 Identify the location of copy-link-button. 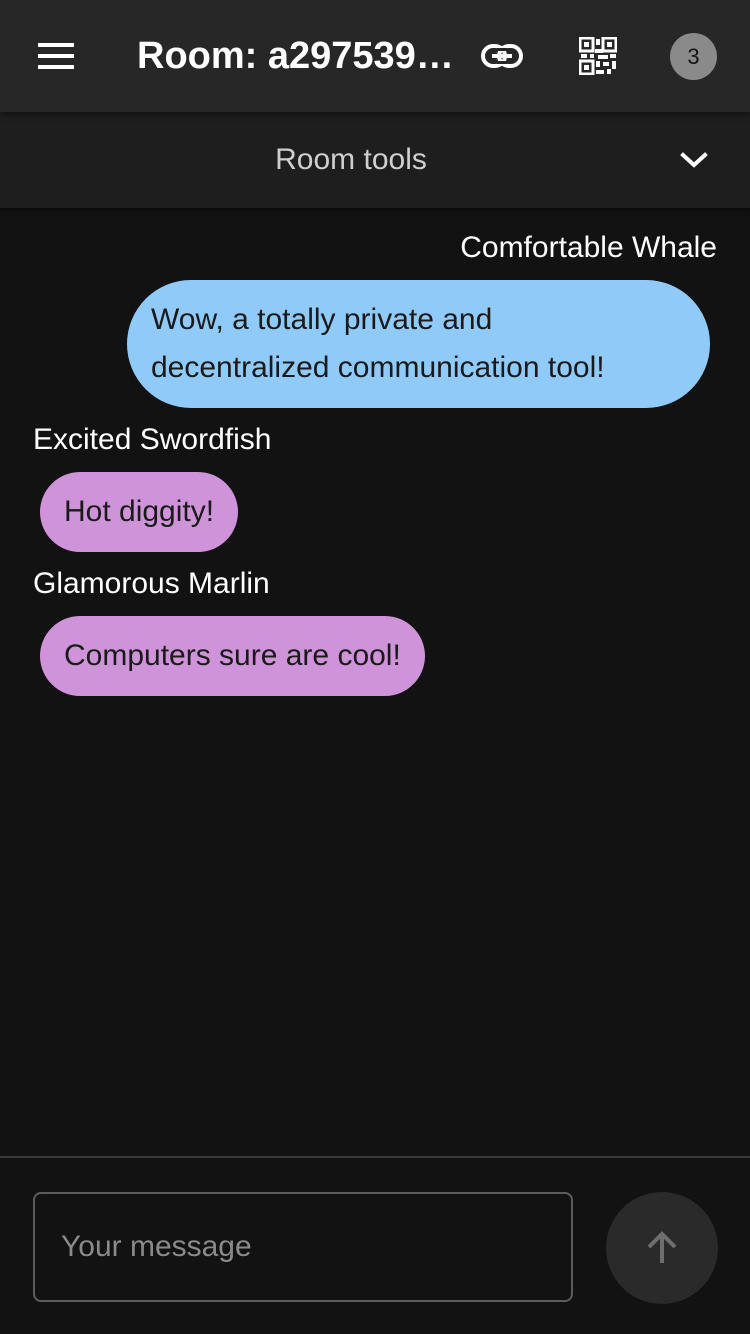
(502, 56).